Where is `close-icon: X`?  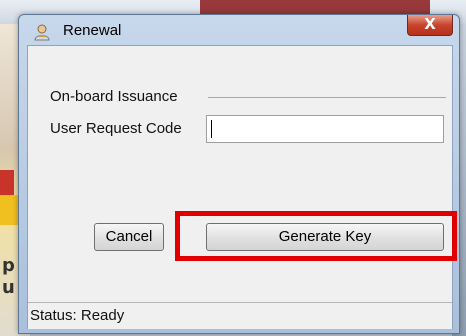
close-icon: X is located at coordinates (430, 24).